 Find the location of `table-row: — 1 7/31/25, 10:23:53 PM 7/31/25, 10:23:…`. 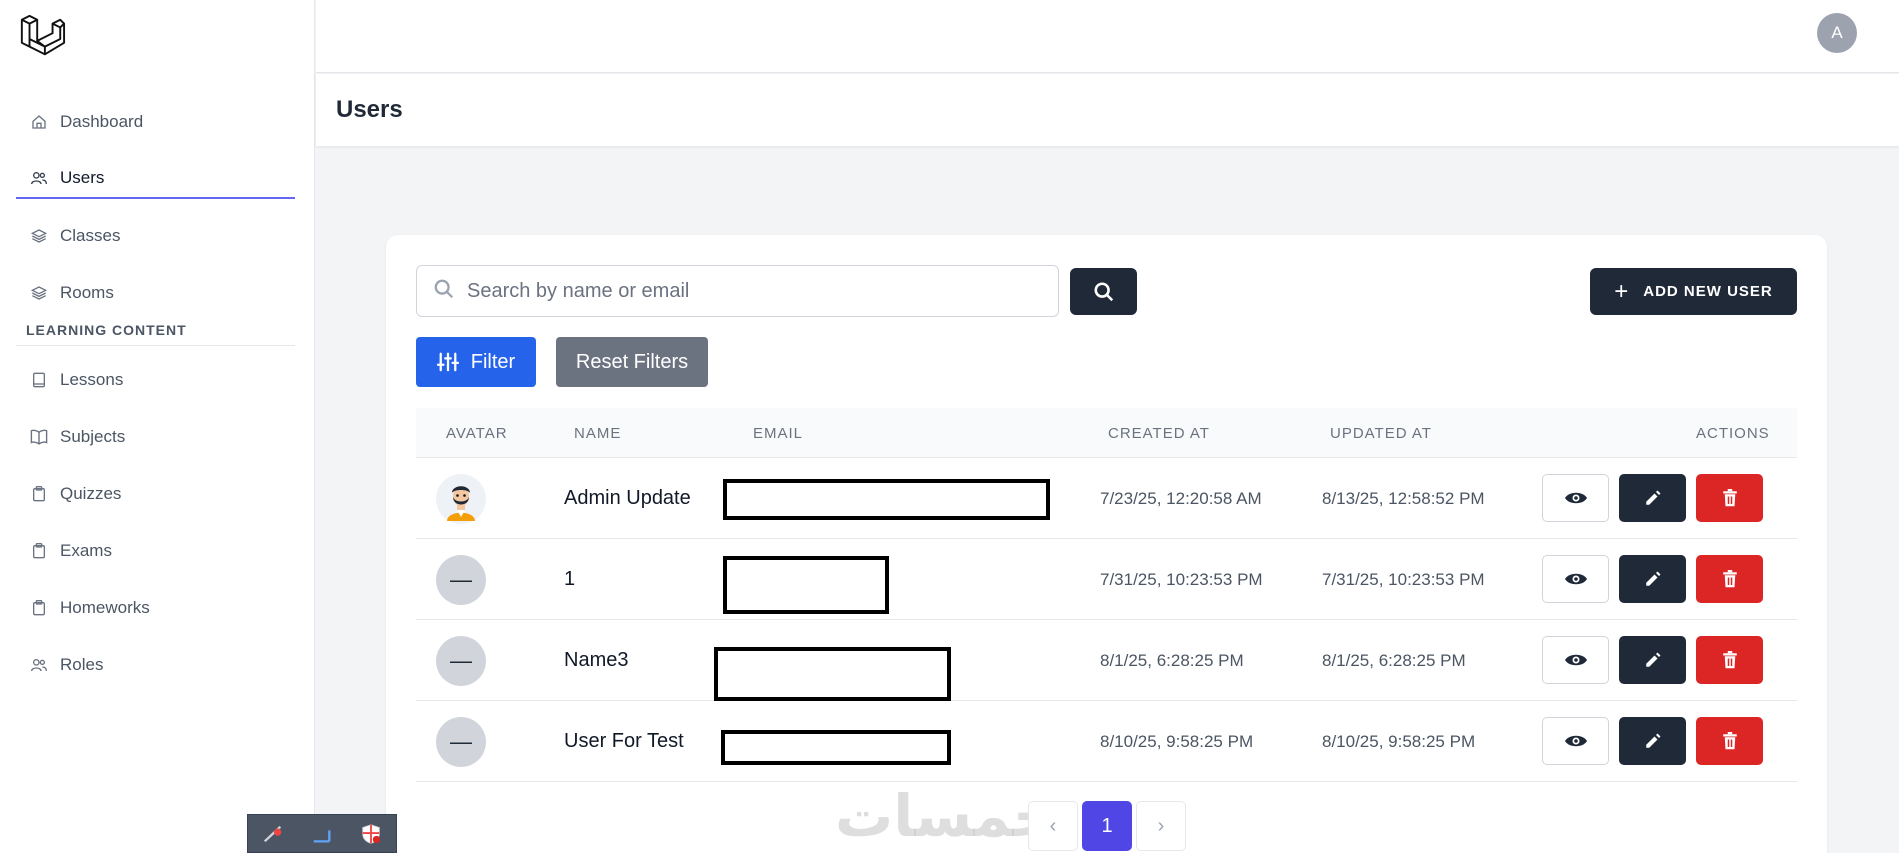

table-row: — 1 7/31/25, 10:23:53 PM 7/31/25, 10:23:… is located at coordinates (1106, 579).